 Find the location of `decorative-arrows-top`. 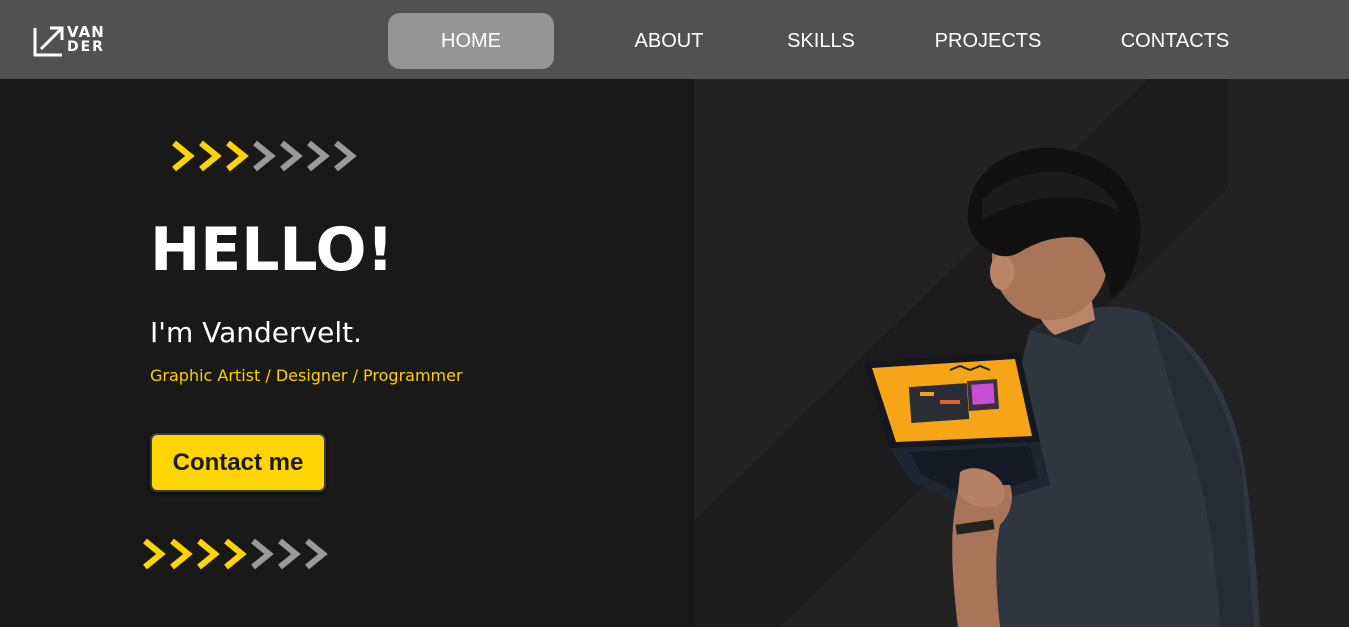

decorative-arrows-top is located at coordinates (264, 156).